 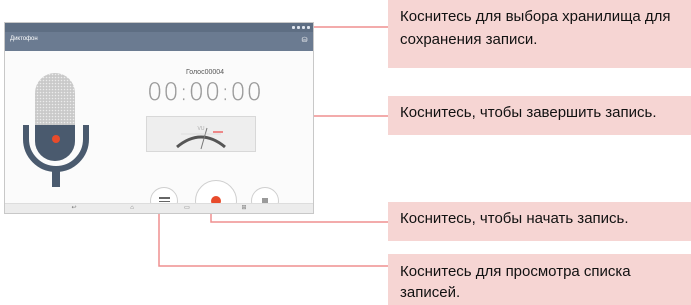 What do you see at coordinates (159, 27) in the screenshot?
I see `status-bar` at bounding box center [159, 27].